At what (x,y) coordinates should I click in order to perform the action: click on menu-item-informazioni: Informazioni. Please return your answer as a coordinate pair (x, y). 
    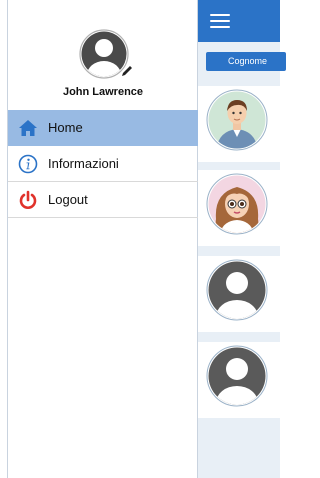
    Looking at the image, I should click on (103, 164).